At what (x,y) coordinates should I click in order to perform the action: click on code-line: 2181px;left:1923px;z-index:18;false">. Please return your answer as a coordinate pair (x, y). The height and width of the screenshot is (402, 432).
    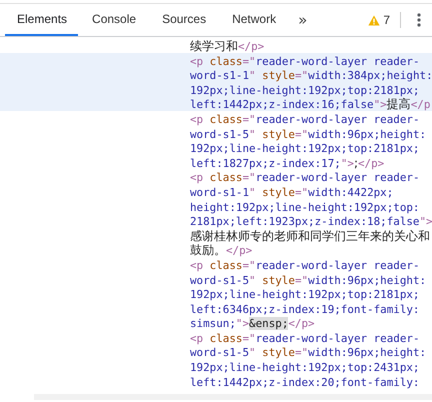
    Looking at the image, I should click on (311, 221).